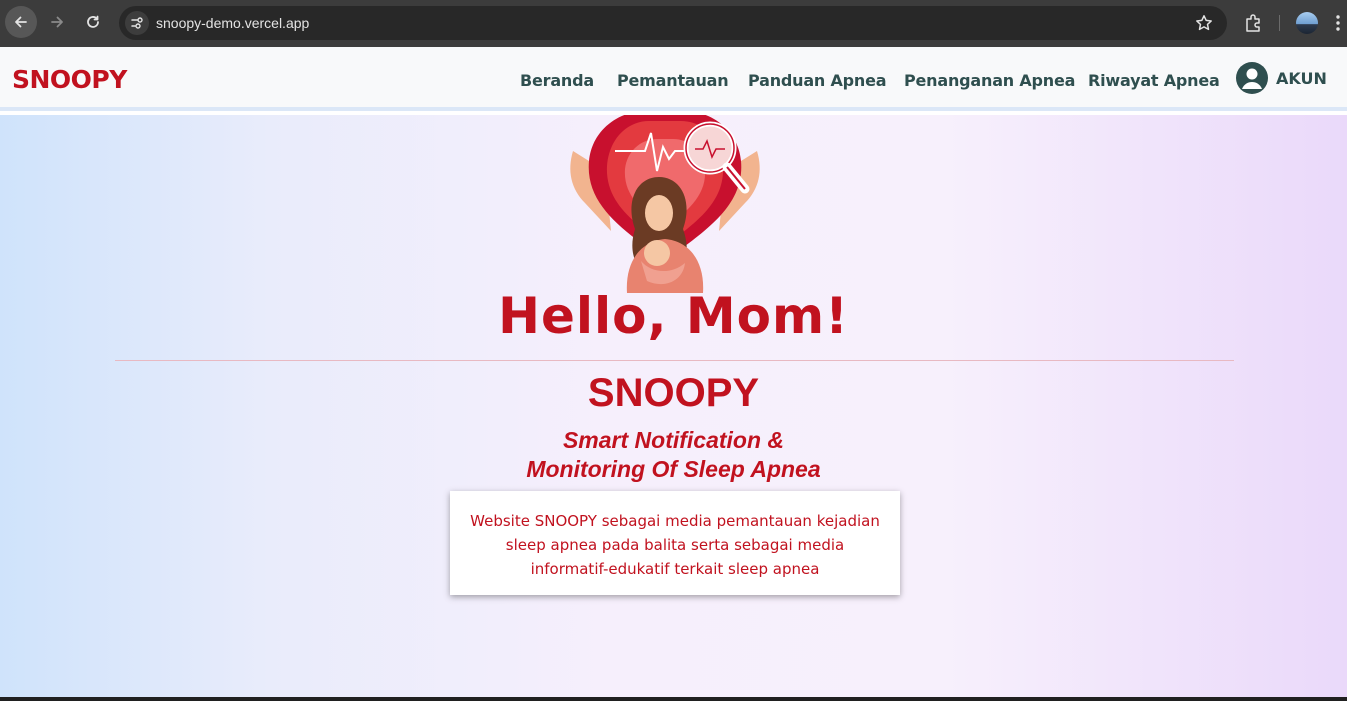  I want to click on account-menu: AKUN, so click(1281, 78).